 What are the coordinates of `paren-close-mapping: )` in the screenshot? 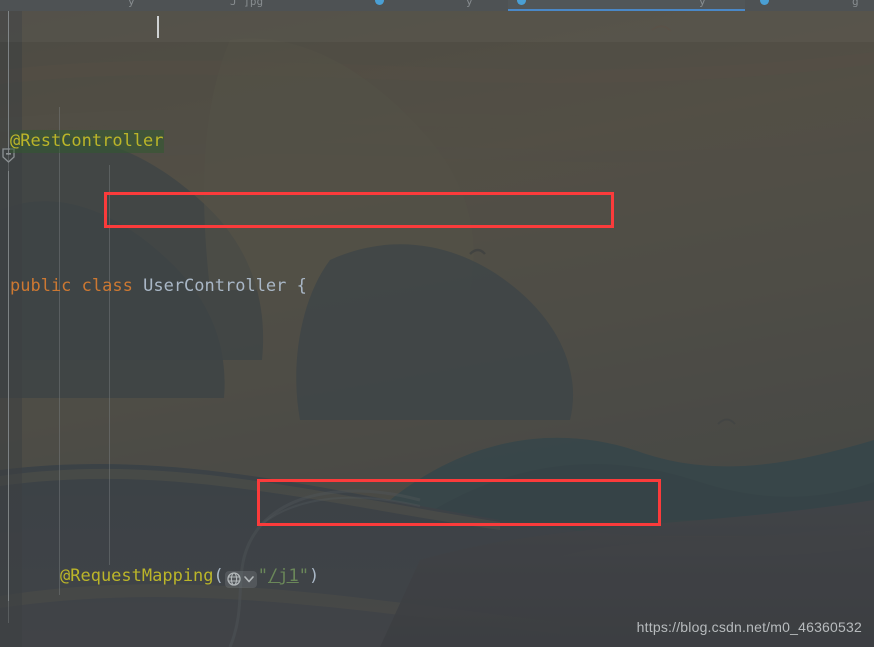 It's located at (314, 576).